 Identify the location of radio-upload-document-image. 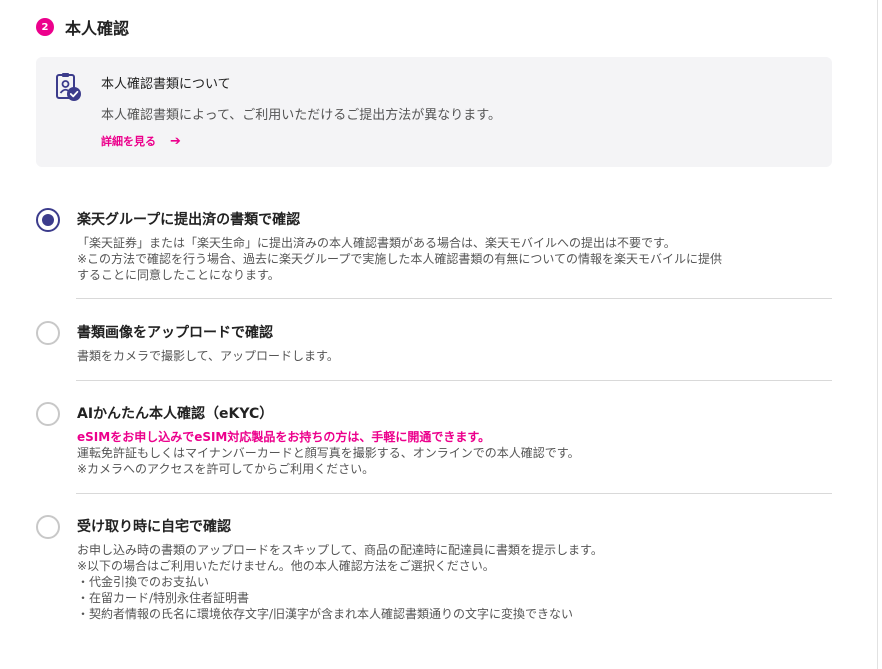
(48, 333).